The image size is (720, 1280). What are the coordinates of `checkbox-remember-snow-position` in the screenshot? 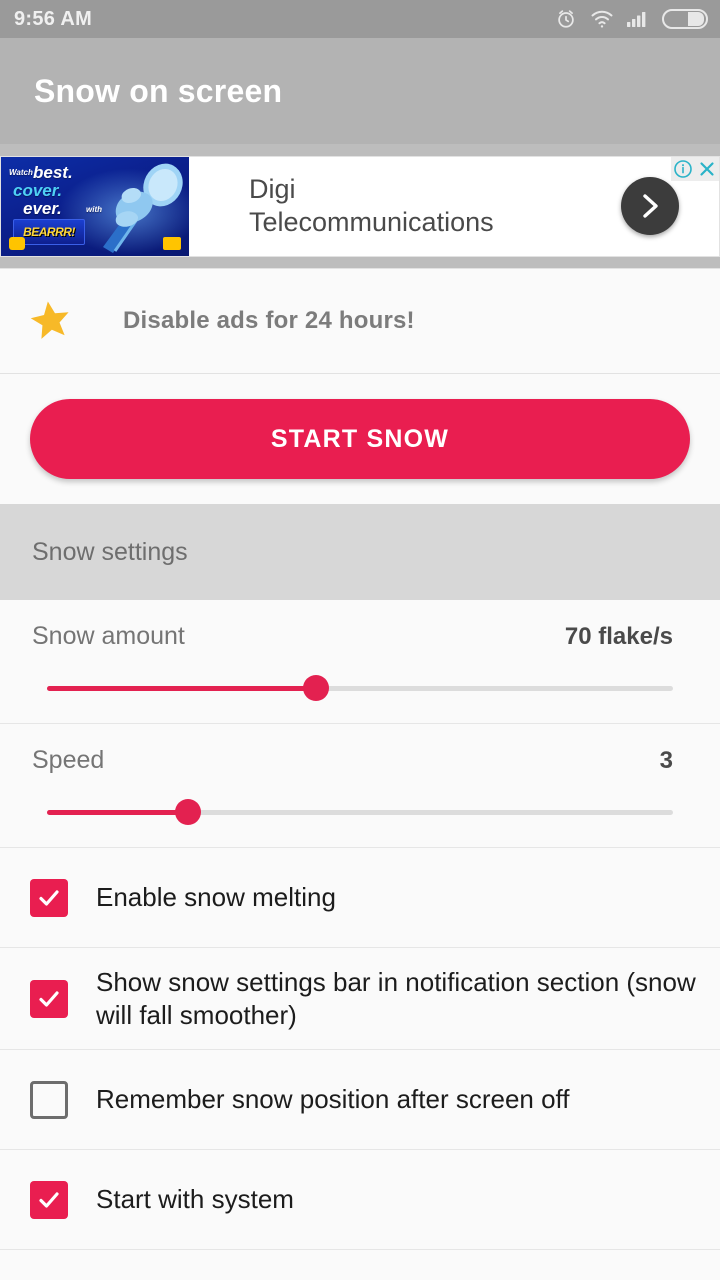 It's located at (49, 1099).